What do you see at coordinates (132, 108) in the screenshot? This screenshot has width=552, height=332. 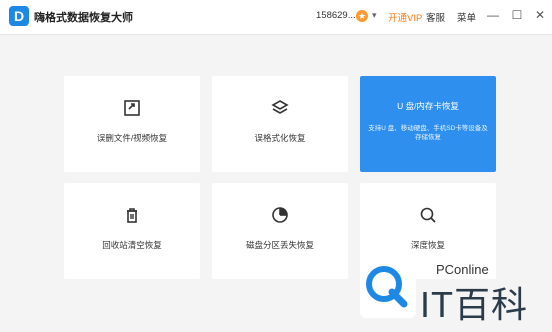 I see `file-restore-icon` at bounding box center [132, 108].